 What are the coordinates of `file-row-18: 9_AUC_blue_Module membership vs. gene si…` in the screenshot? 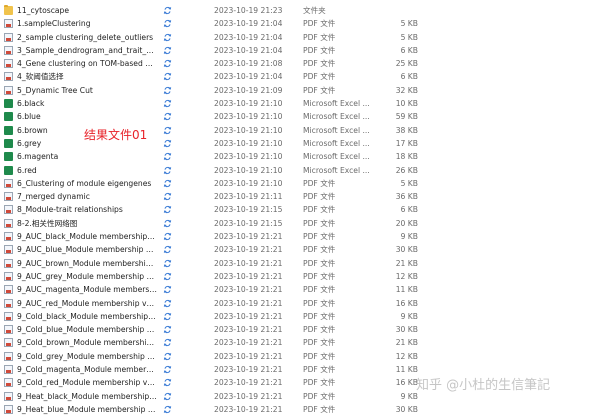 It's located at (300, 249).